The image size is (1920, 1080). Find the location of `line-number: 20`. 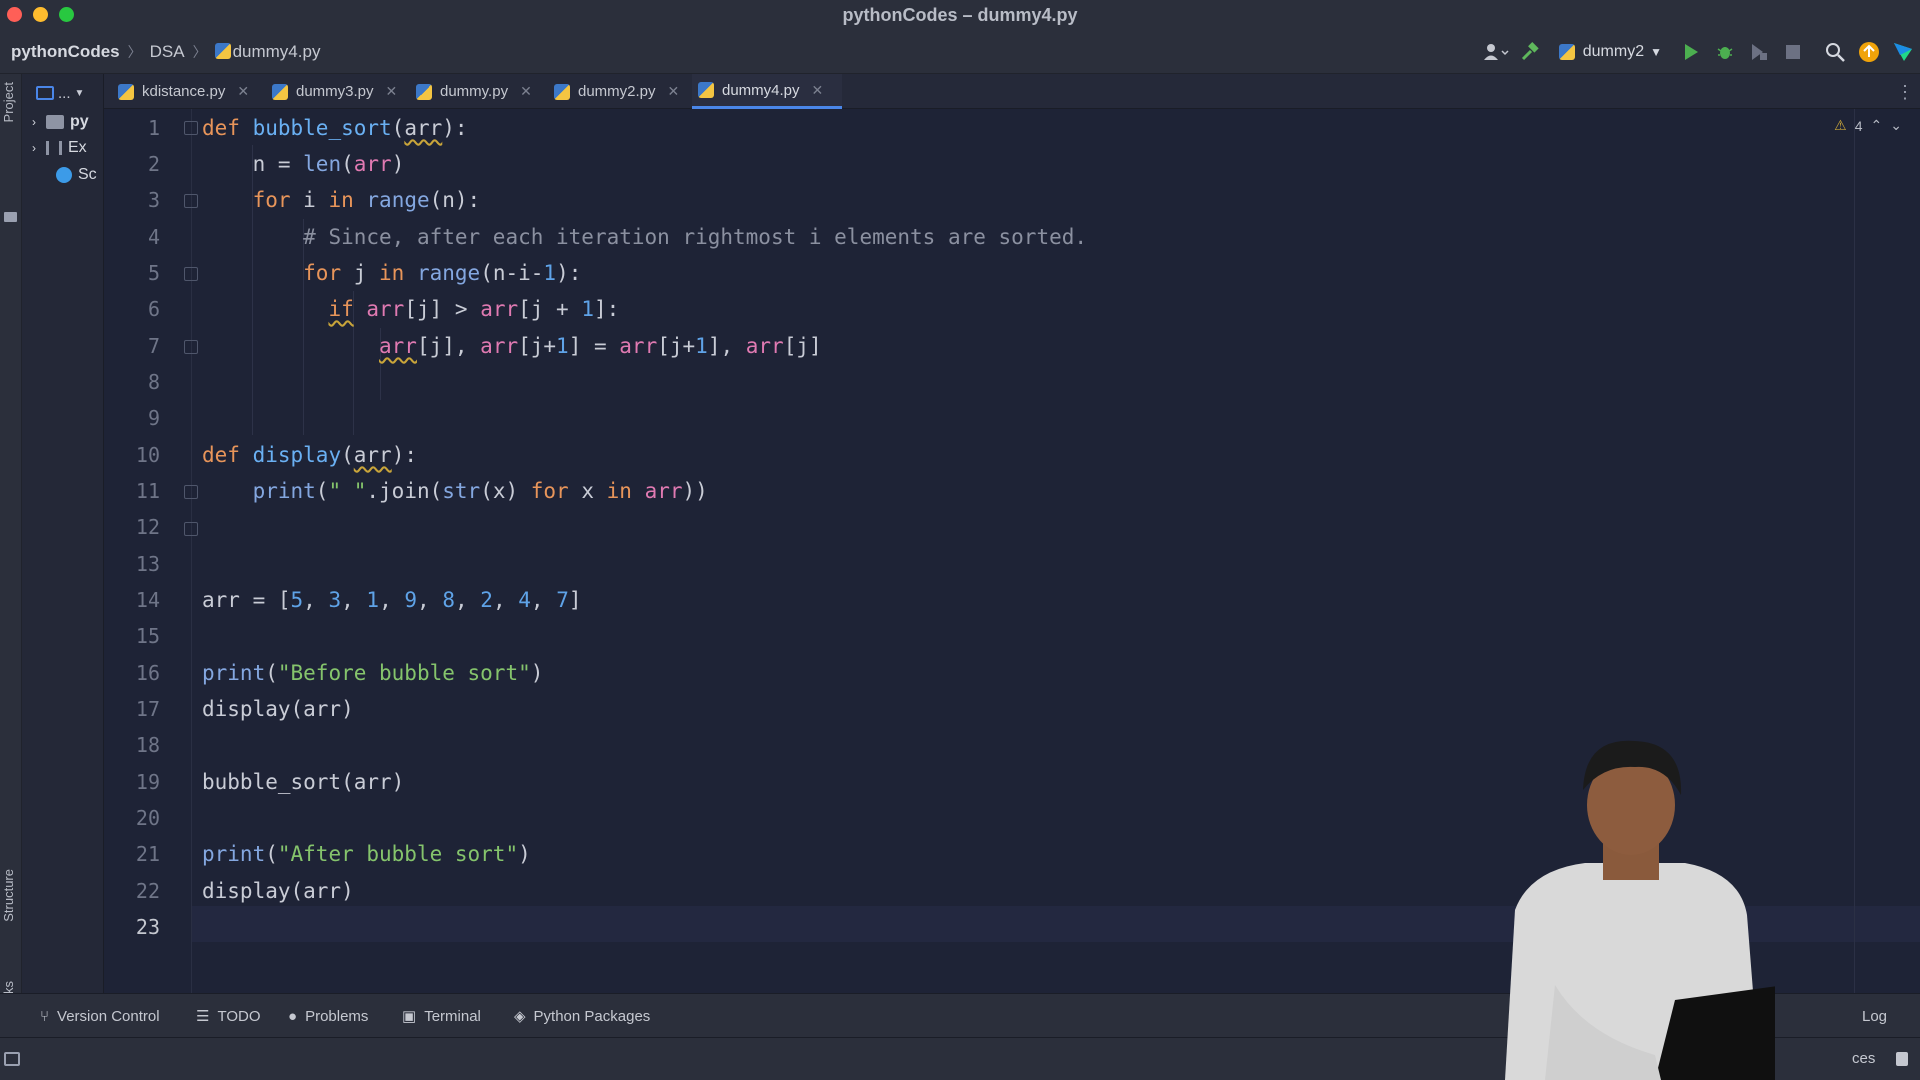

line-number: 20 is located at coordinates (147, 818).